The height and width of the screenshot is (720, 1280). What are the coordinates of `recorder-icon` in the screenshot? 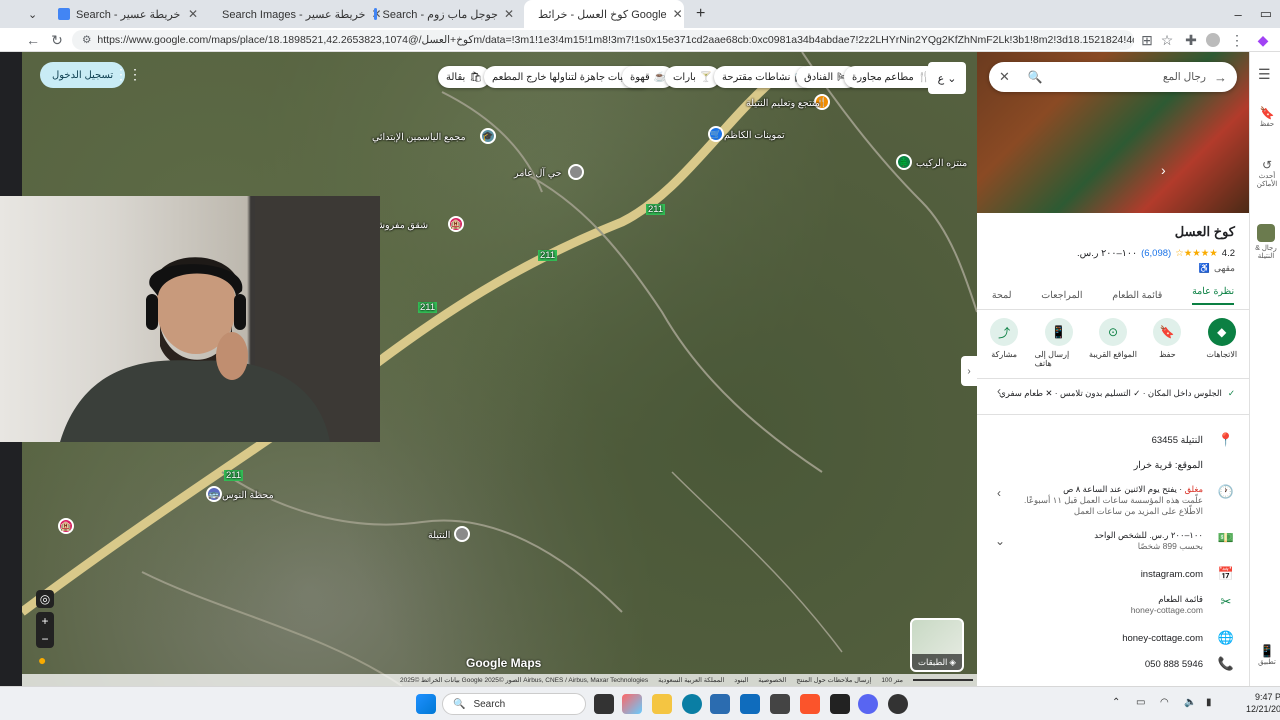 It's located at (898, 704).